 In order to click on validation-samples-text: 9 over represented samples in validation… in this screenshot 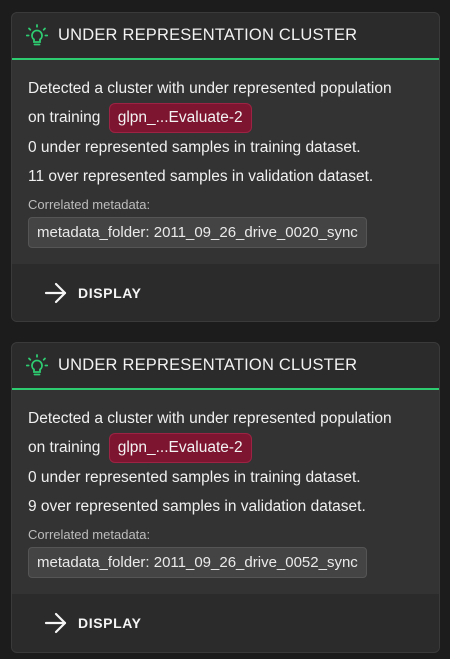, I will do `click(197, 506)`.